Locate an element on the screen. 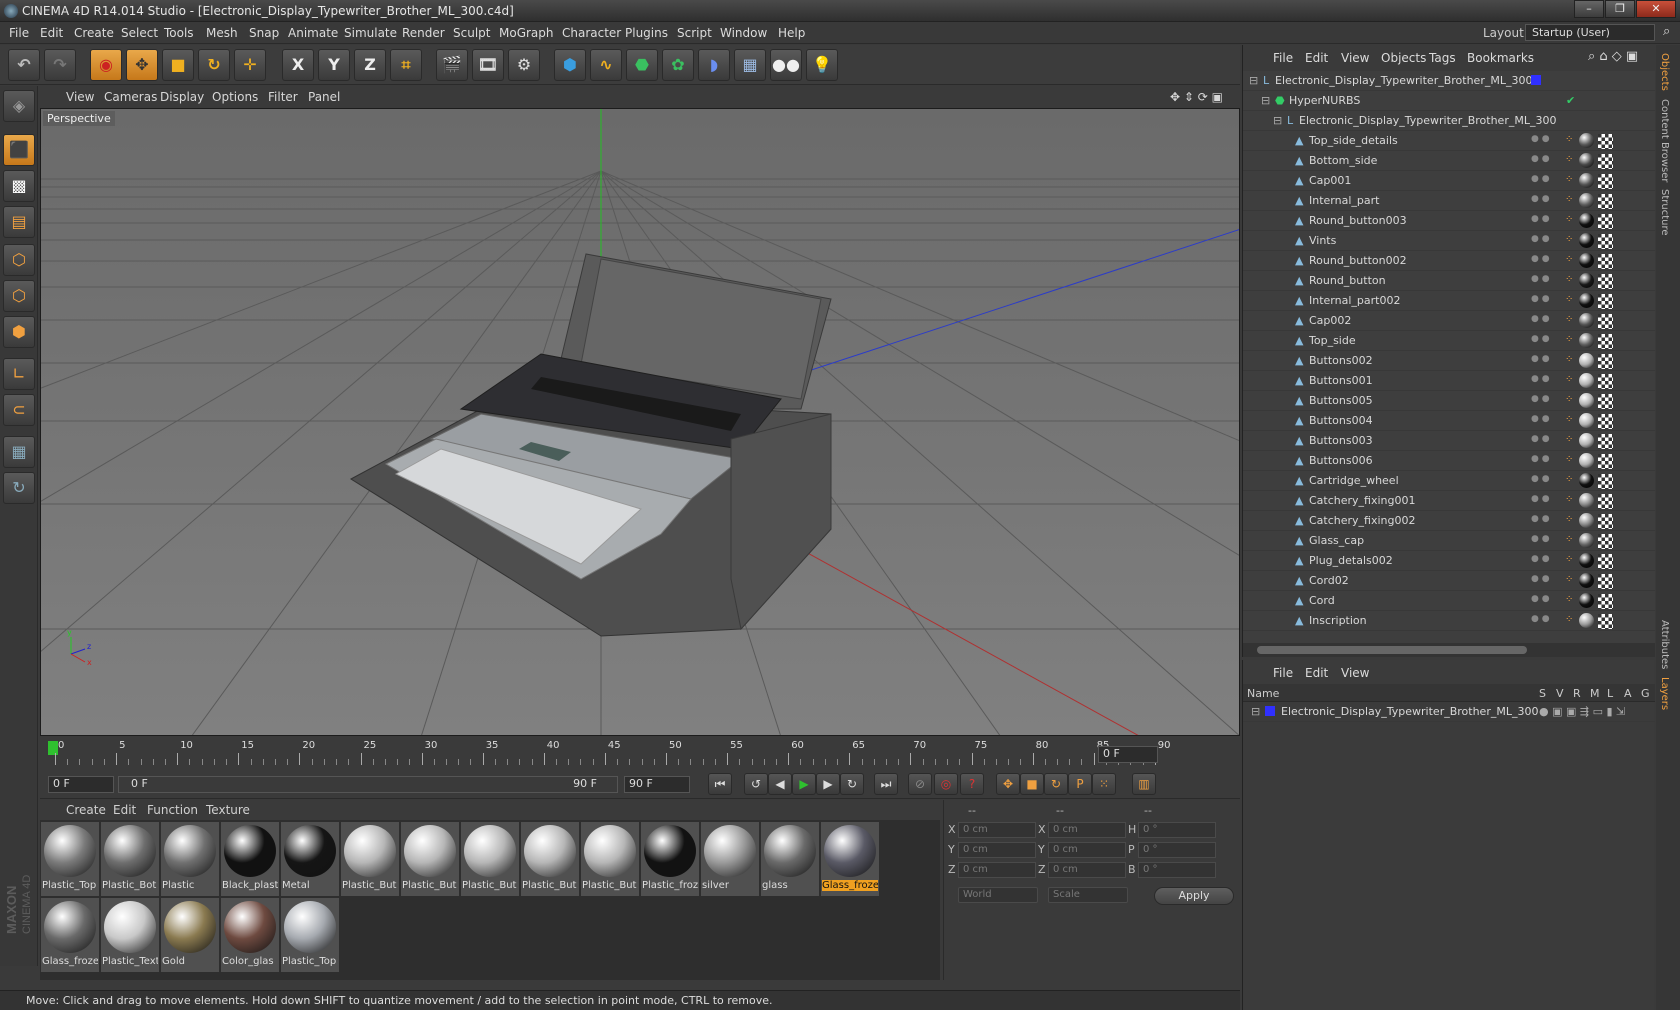 Image resolution: width=1680 pixels, height=1010 pixels. rotate-tool-icon: ↻ is located at coordinates (214, 65).